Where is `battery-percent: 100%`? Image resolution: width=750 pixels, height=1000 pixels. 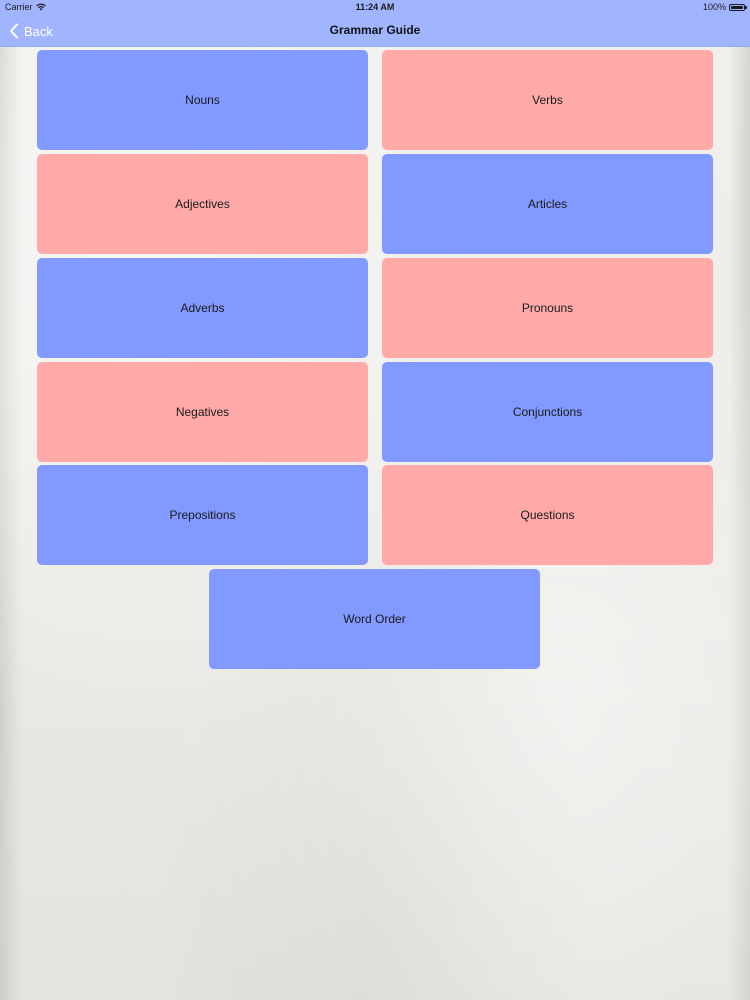 battery-percent: 100% is located at coordinates (714, 7).